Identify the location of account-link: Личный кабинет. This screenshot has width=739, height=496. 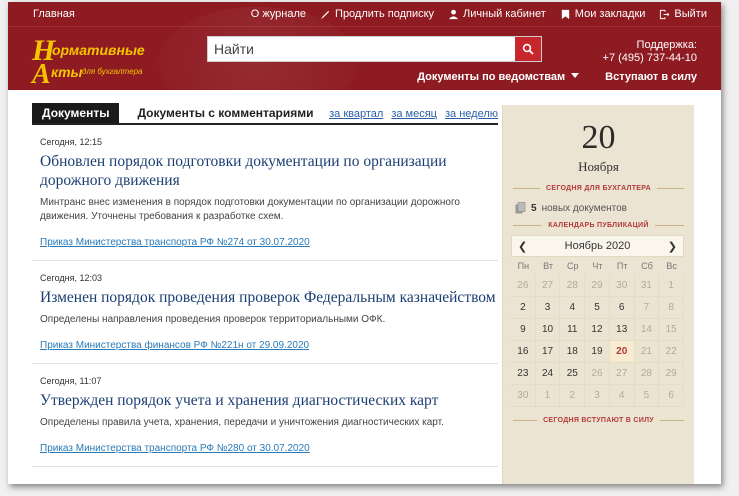
(497, 14).